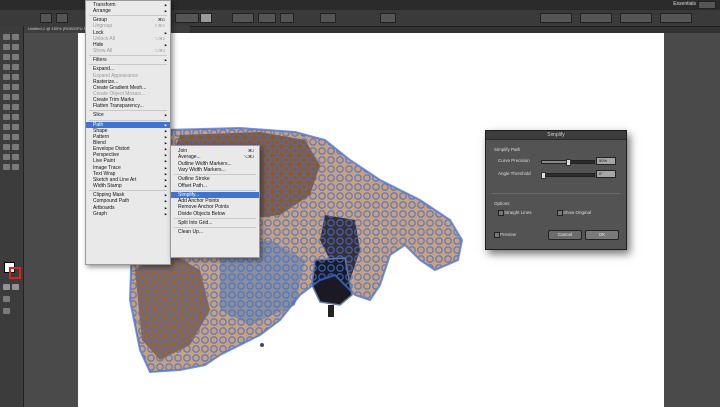 Image resolution: width=720 pixels, height=407 pixels. What do you see at coordinates (15, 87) in the screenshot?
I see `eraser-tool-icon` at bounding box center [15, 87].